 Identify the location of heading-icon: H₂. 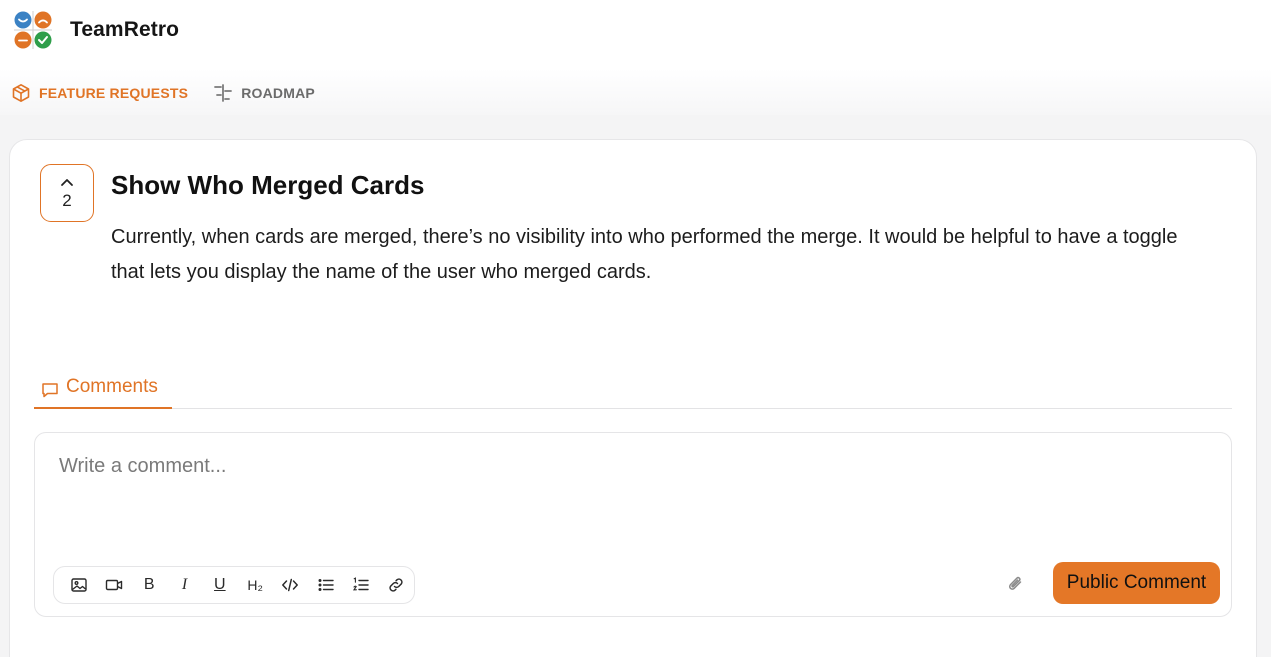
(254, 585).